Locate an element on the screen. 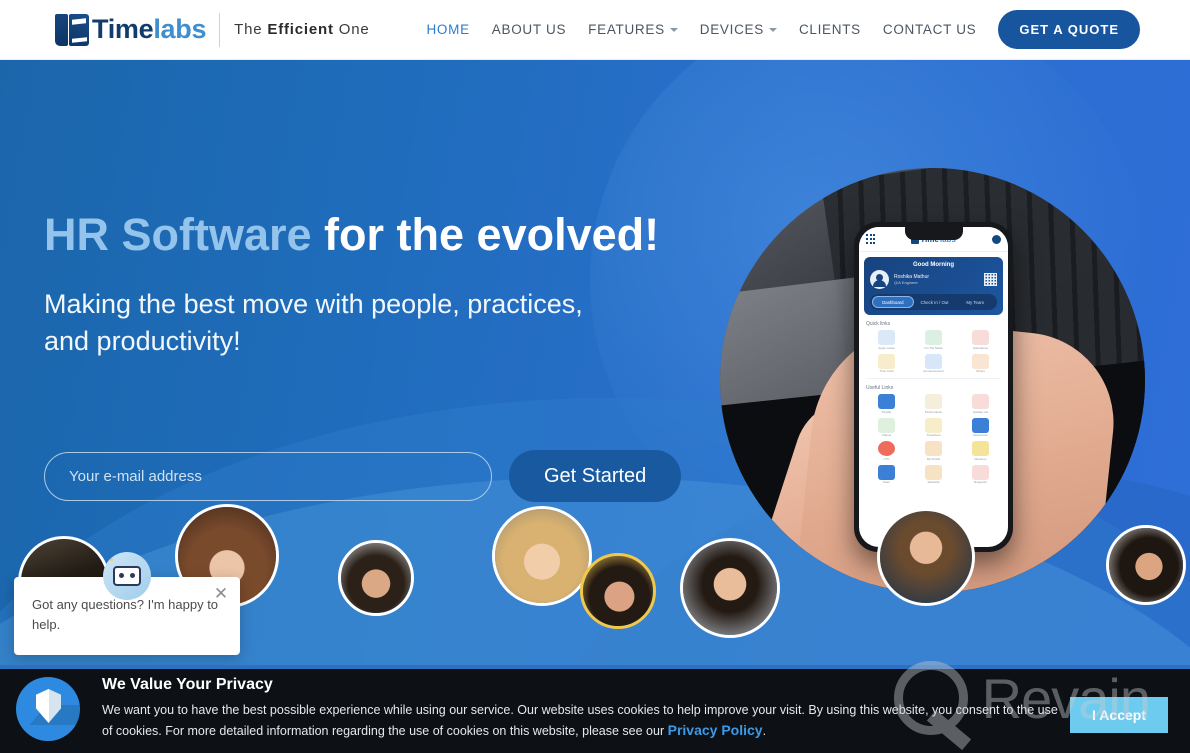  quick-link-item: Apply Leave is located at coordinates (886, 340).